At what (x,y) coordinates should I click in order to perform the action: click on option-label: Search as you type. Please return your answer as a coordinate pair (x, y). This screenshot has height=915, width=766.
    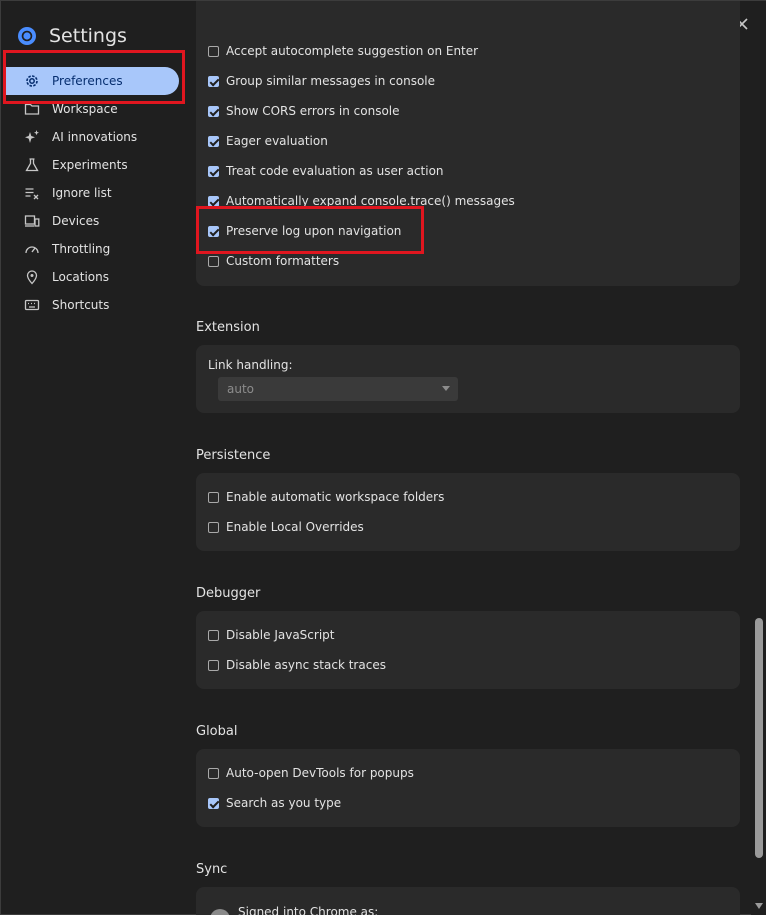
    Looking at the image, I should click on (284, 803).